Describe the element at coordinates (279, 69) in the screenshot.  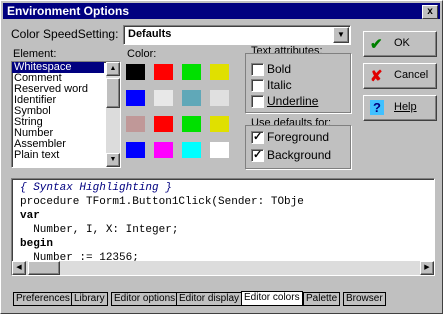
I see `bold-label: Bold` at that location.